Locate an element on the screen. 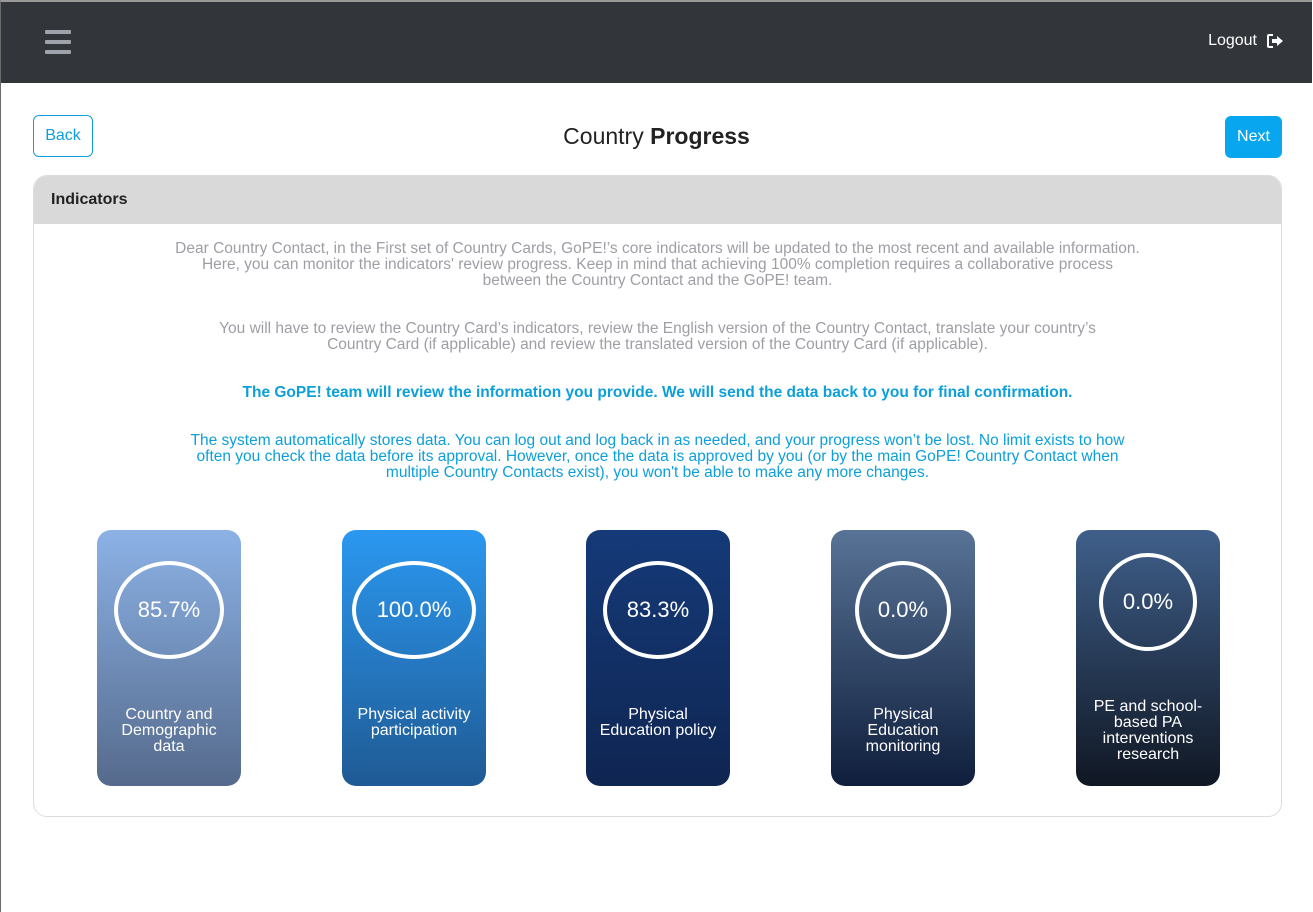 The image size is (1313, 912). logout-button: Logout is located at coordinates (1246, 41).